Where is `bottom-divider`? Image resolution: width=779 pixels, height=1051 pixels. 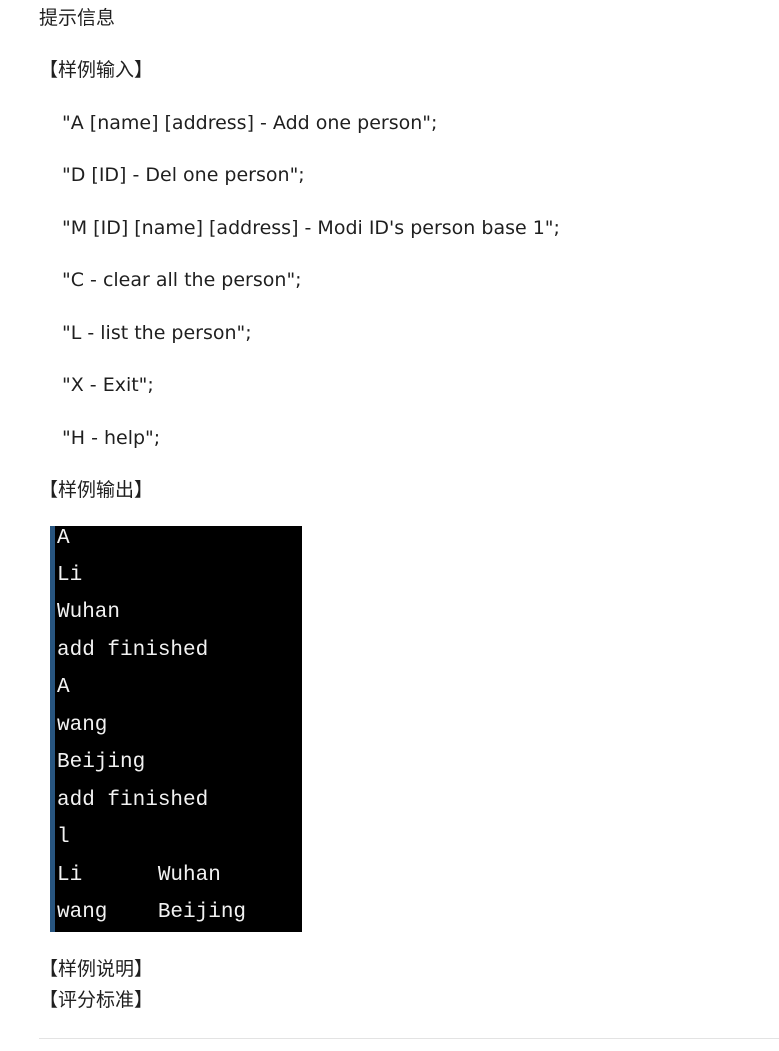
bottom-divider is located at coordinates (409, 1038).